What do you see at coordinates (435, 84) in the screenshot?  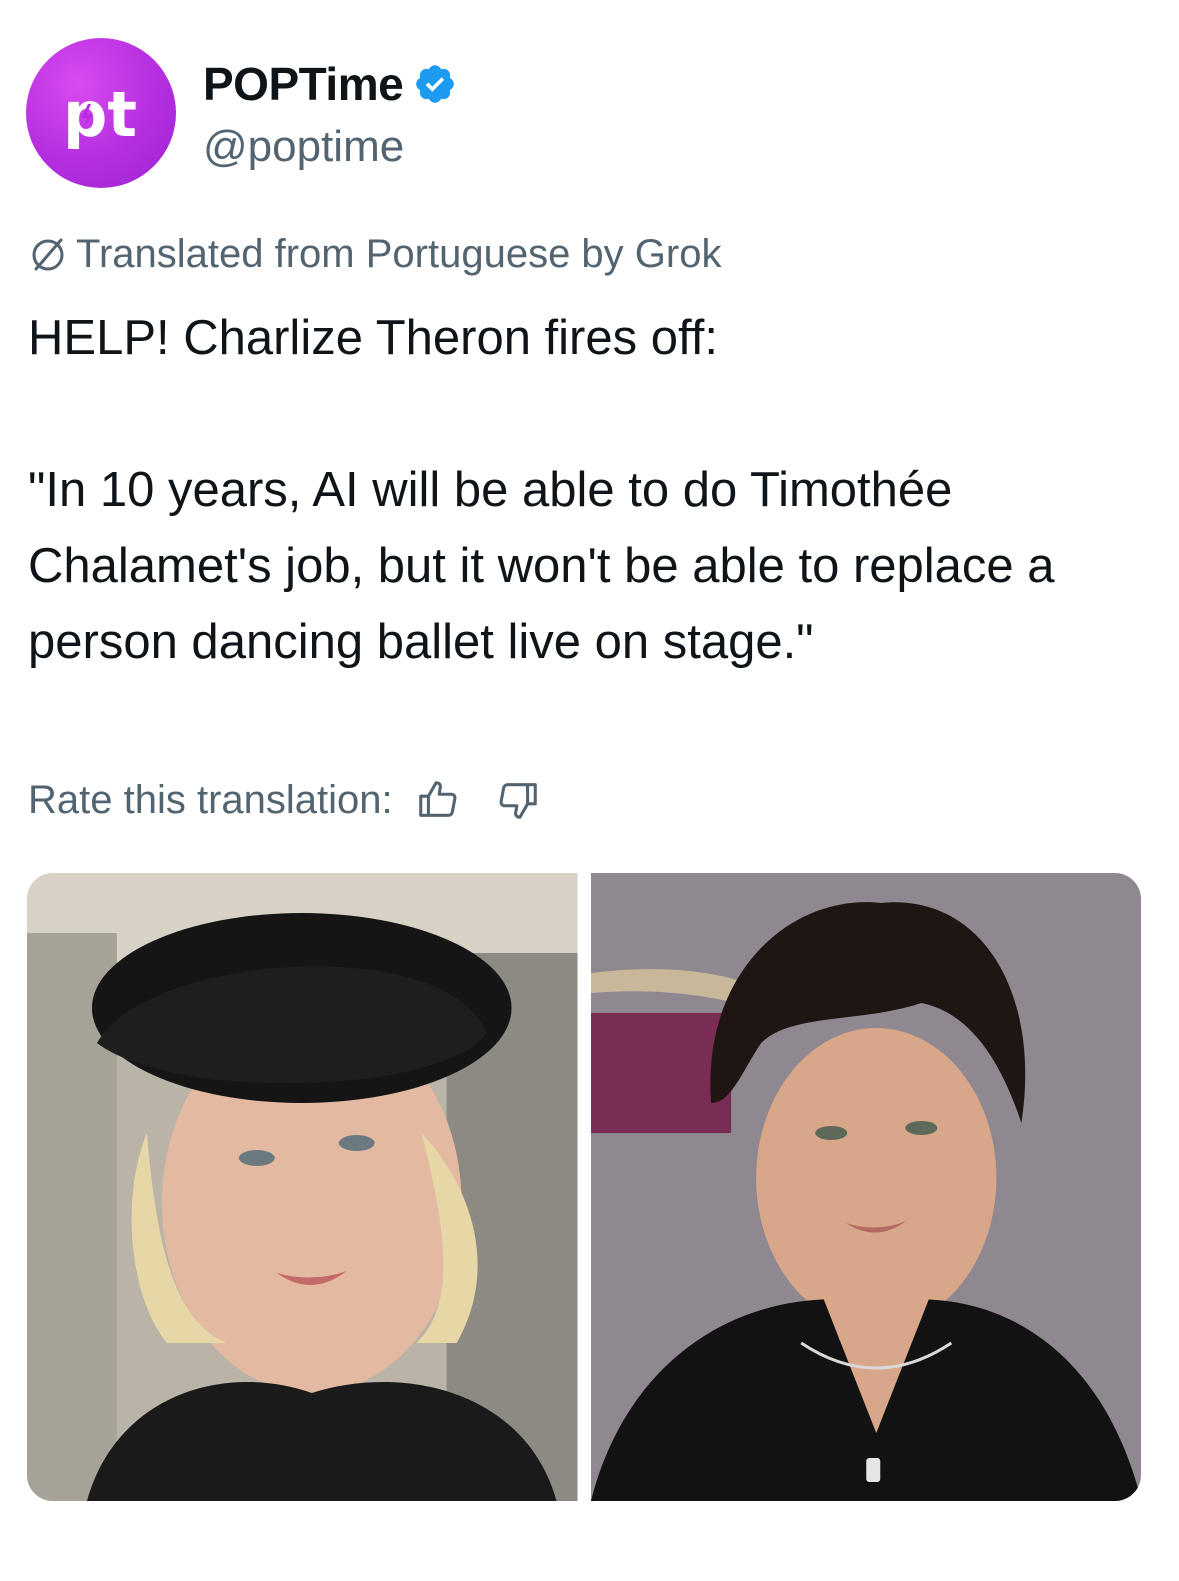 I see `verified-badge-icon` at bounding box center [435, 84].